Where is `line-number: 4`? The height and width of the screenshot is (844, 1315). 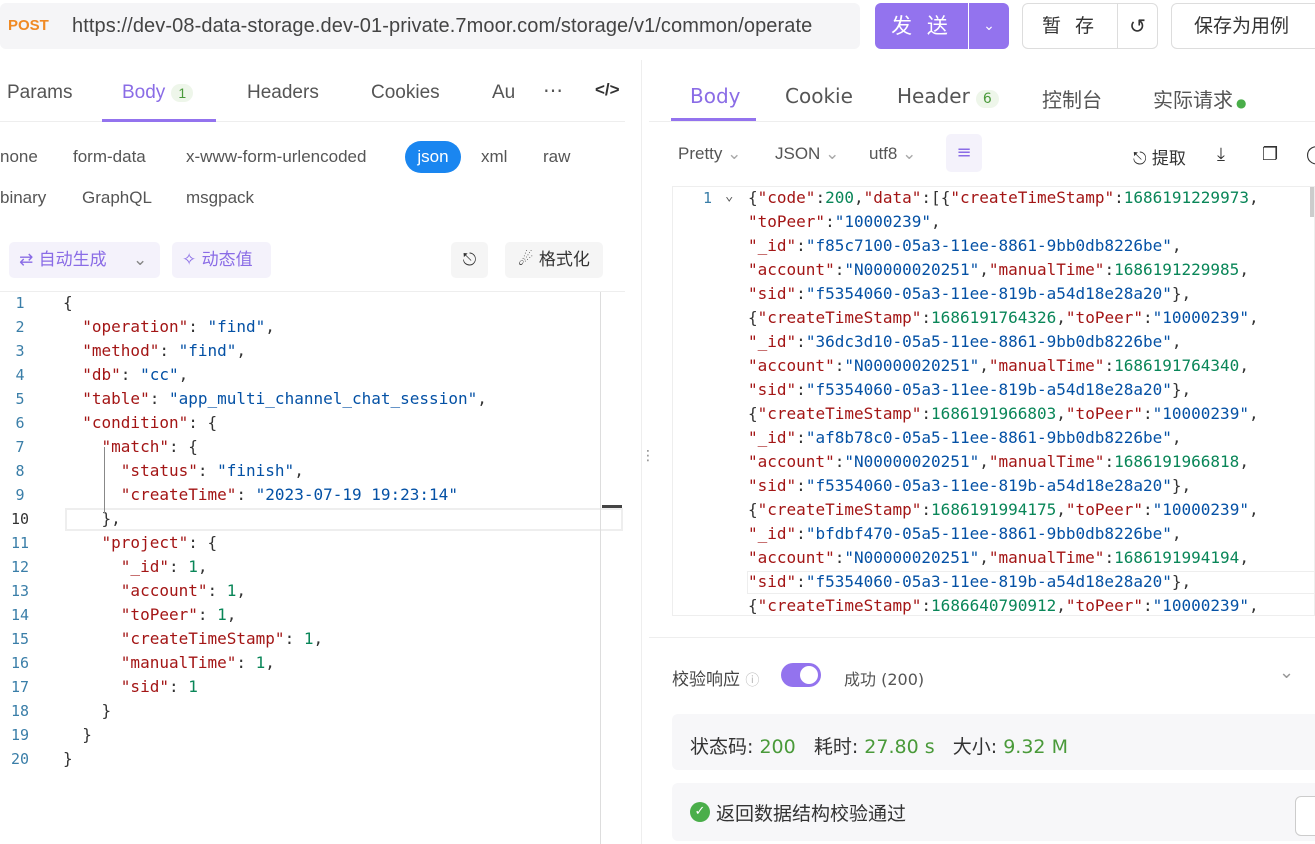
line-number: 4 is located at coordinates (20, 375).